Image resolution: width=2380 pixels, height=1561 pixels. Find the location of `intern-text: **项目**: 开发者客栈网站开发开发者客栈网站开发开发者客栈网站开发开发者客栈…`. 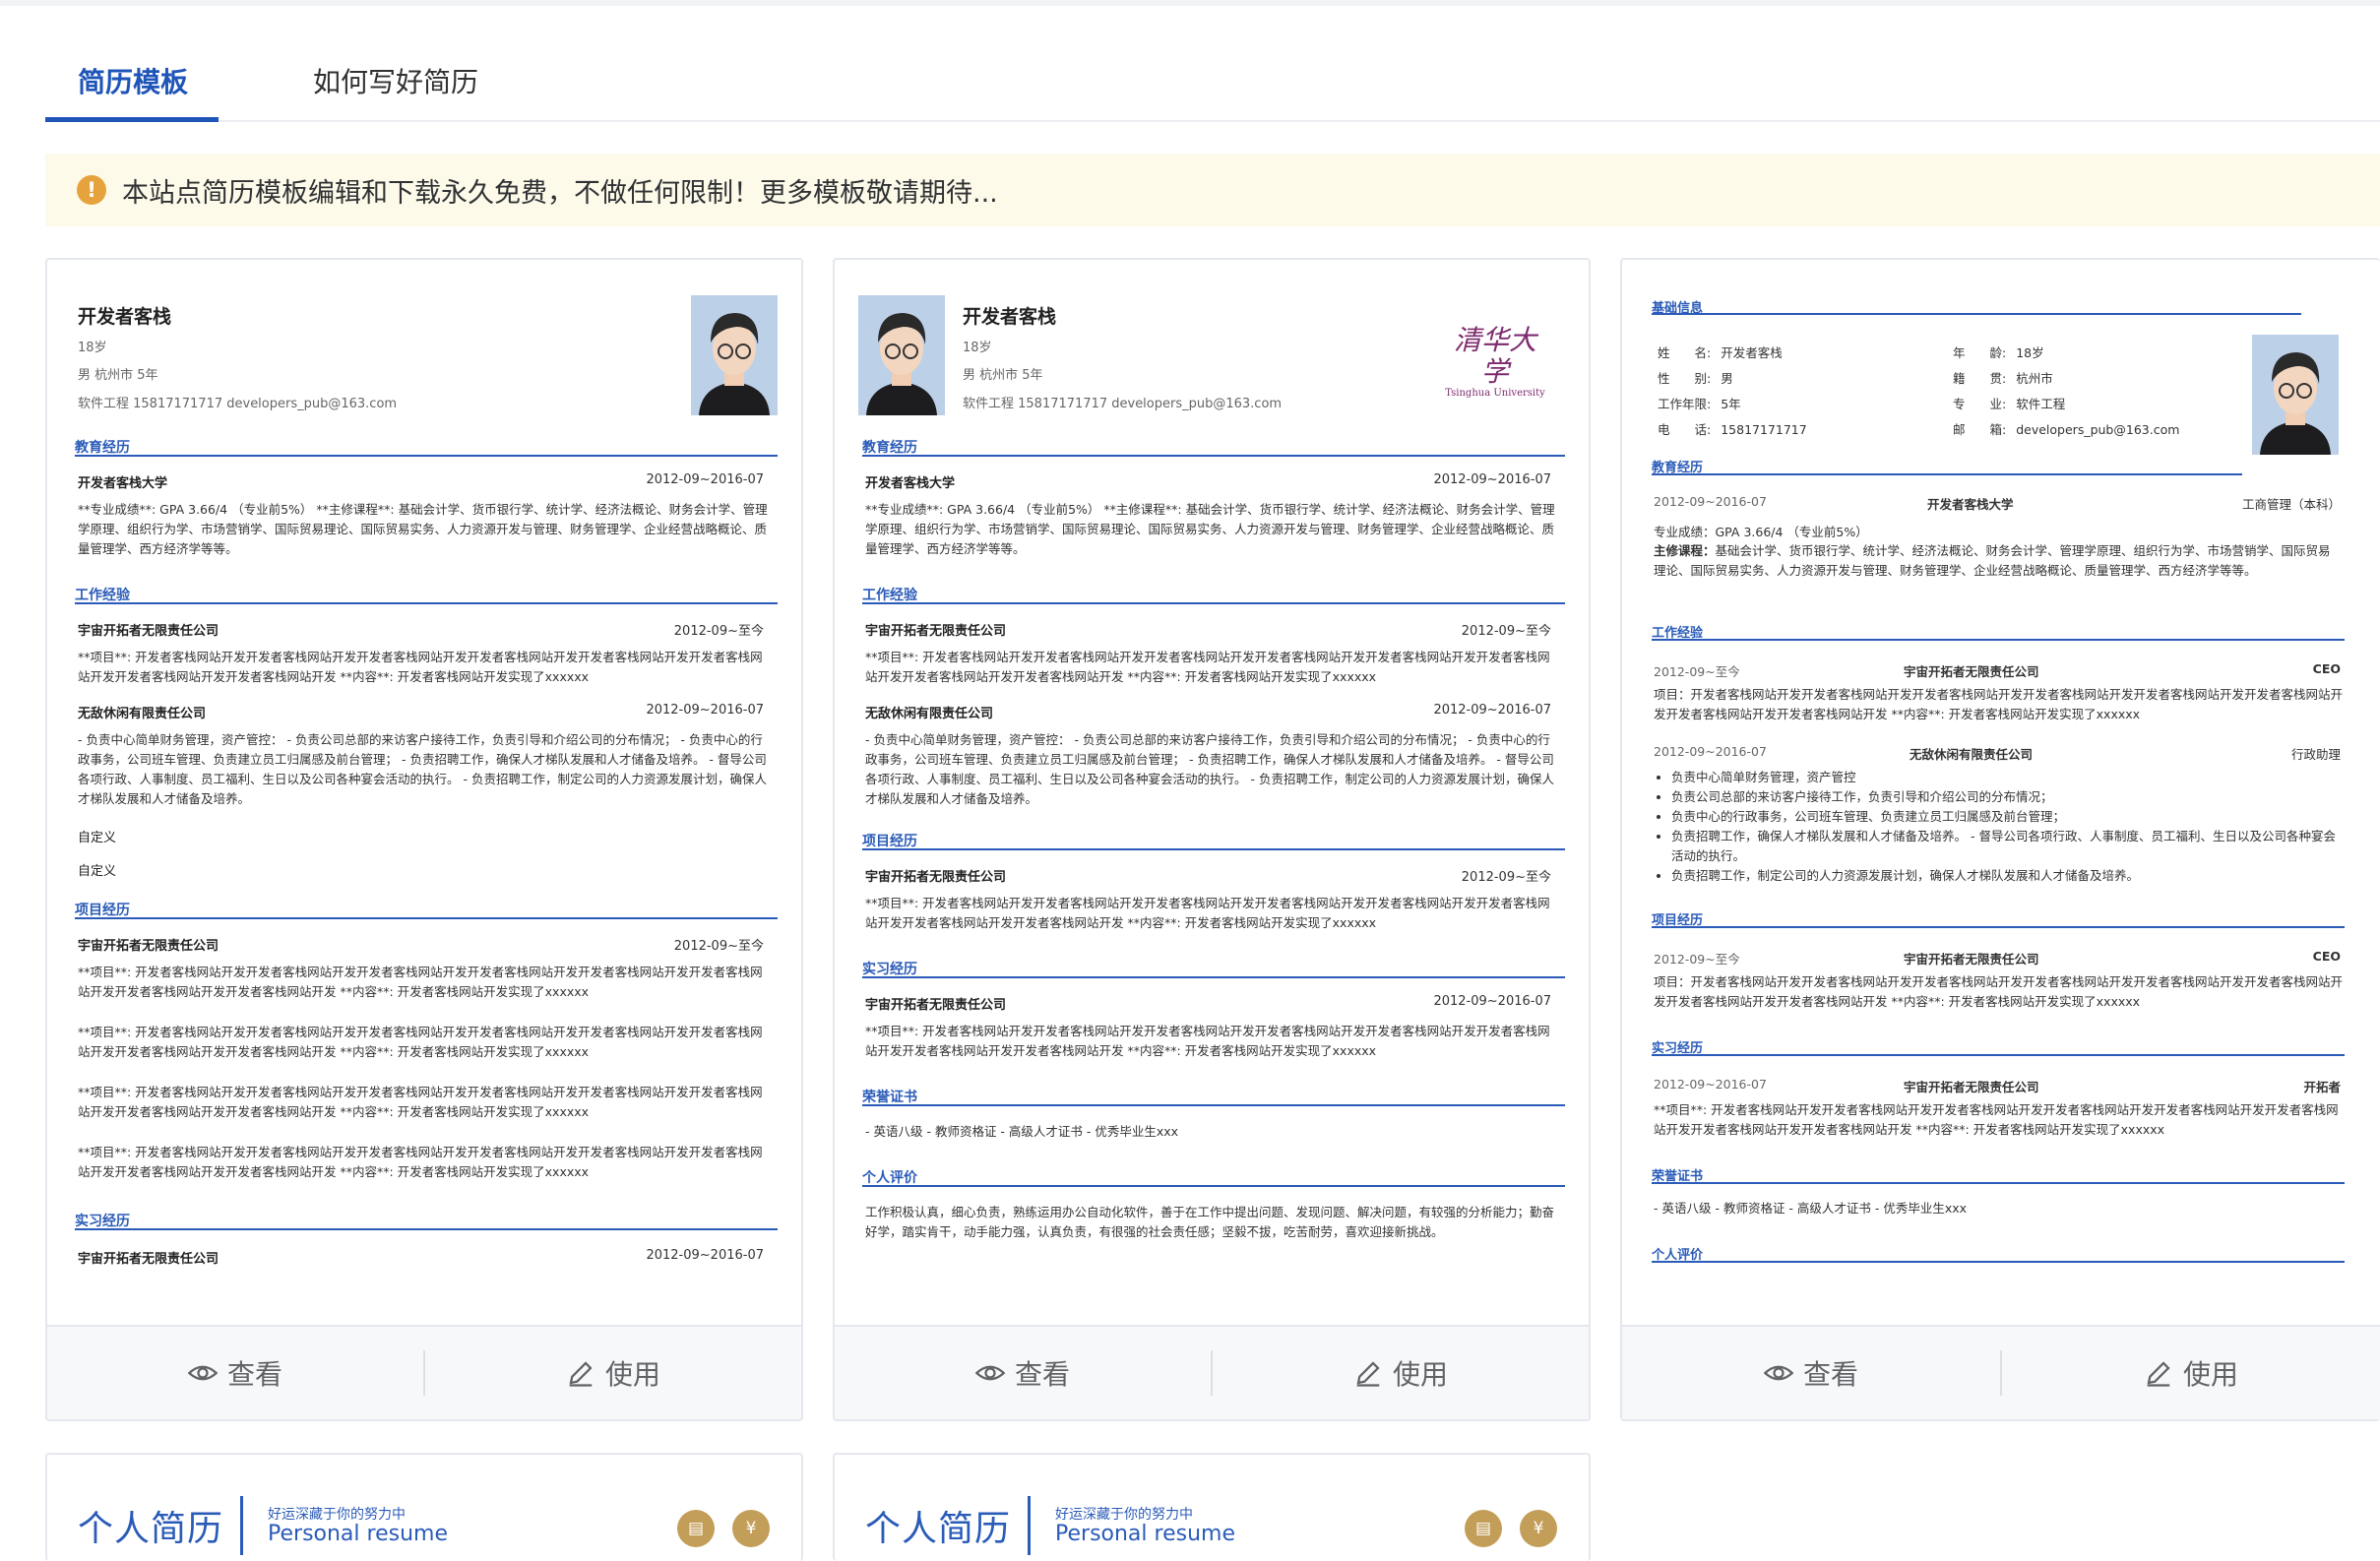

intern-text: **项目**: 开发者客栈网站开发开发者客栈网站开发开发者客栈网站开发开发者客栈… is located at coordinates (1996, 1119).